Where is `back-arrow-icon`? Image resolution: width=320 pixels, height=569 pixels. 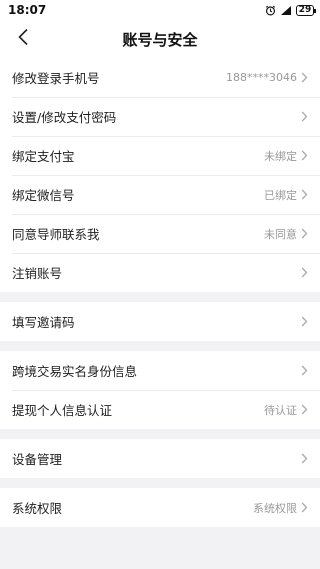 back-arrow-icon is located at coordinates (23, 39).